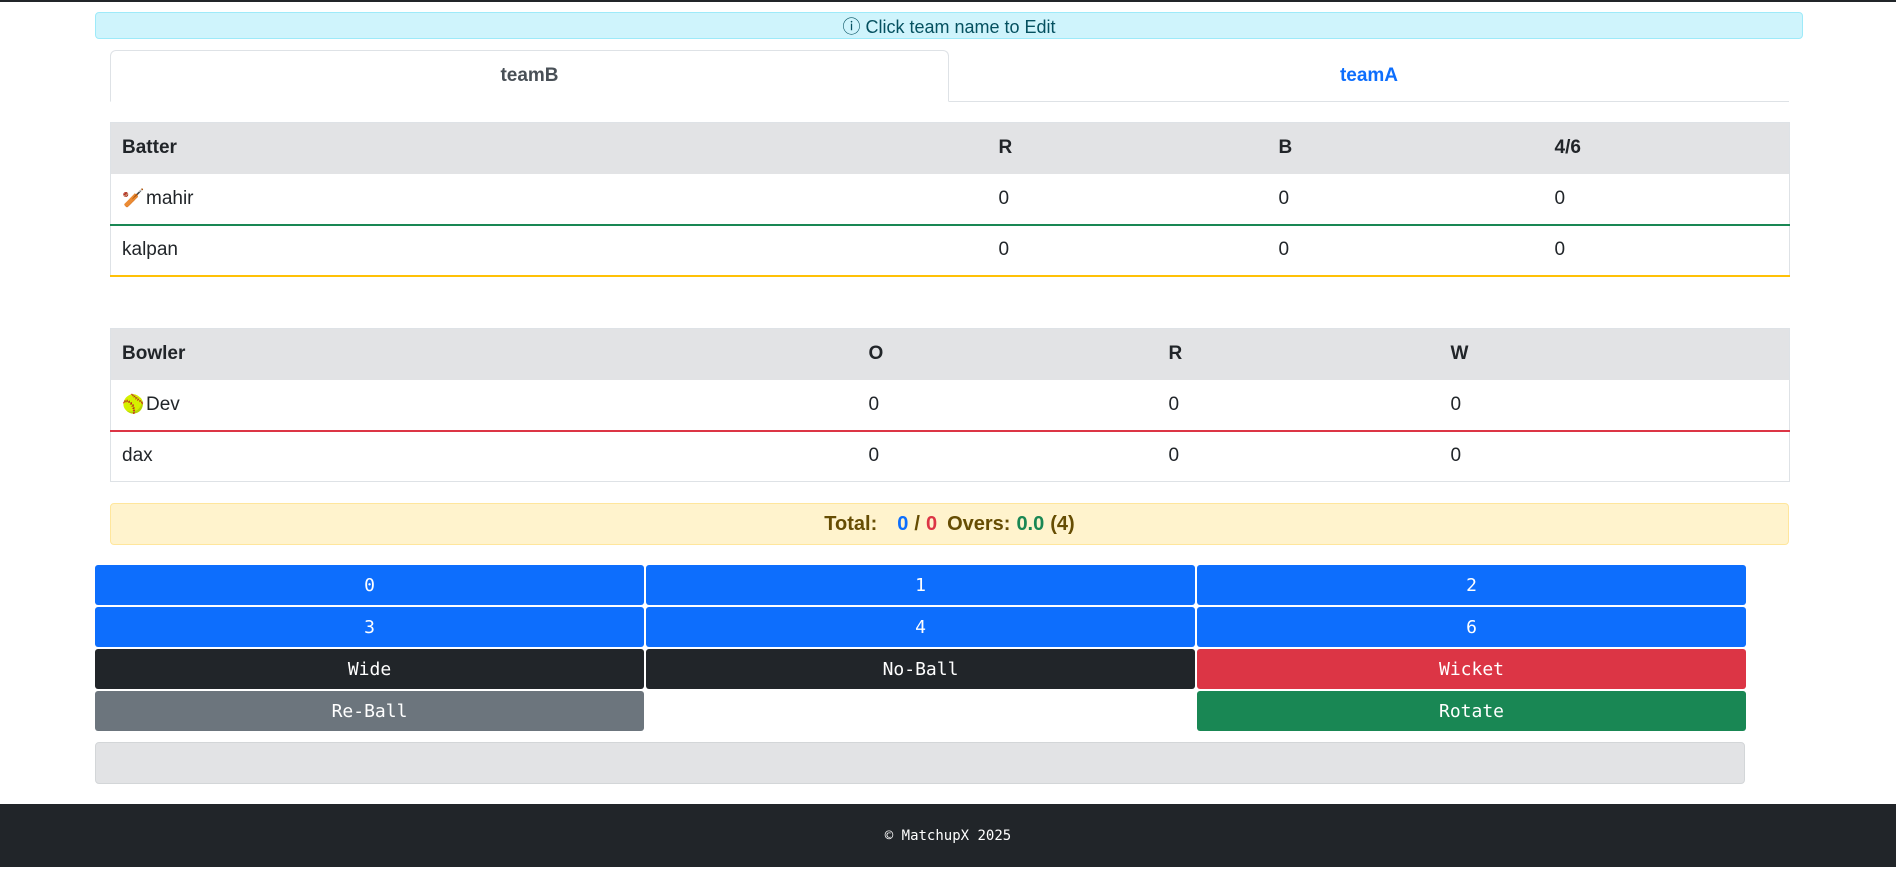 The height and width of the screenshot is (882, 1896). What do you see at coordinates (369, 669) in the screenshot?
I see `wide-button: Wide` at bounding box center [369, 669].